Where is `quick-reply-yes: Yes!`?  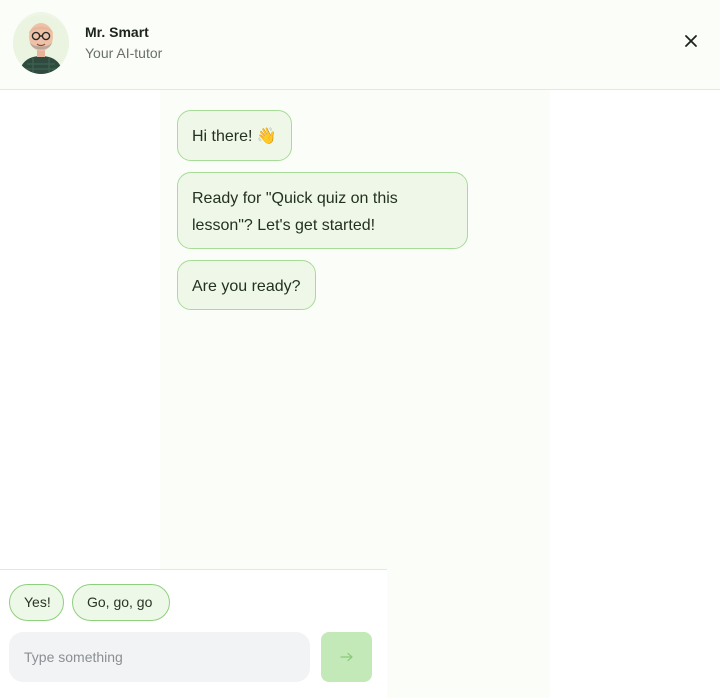
quick-reply-yes: Yes! is located at coordinates (36, 602).